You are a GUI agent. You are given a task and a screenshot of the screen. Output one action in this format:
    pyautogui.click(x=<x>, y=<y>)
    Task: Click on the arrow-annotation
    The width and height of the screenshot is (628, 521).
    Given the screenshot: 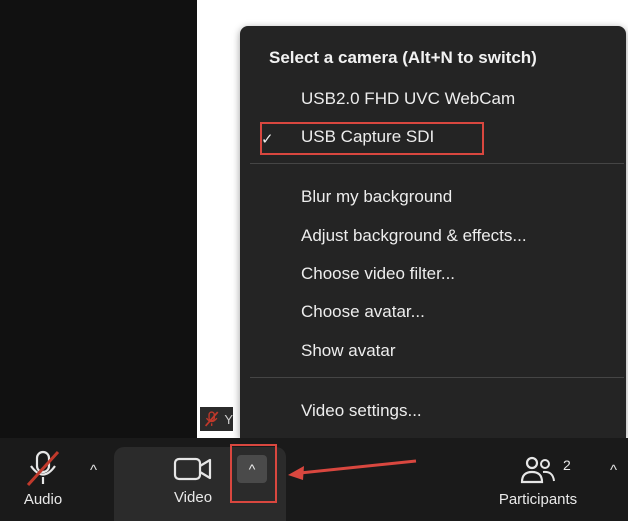 What is the action you would take?
    pyautogui.click(x=352, y=469)
    